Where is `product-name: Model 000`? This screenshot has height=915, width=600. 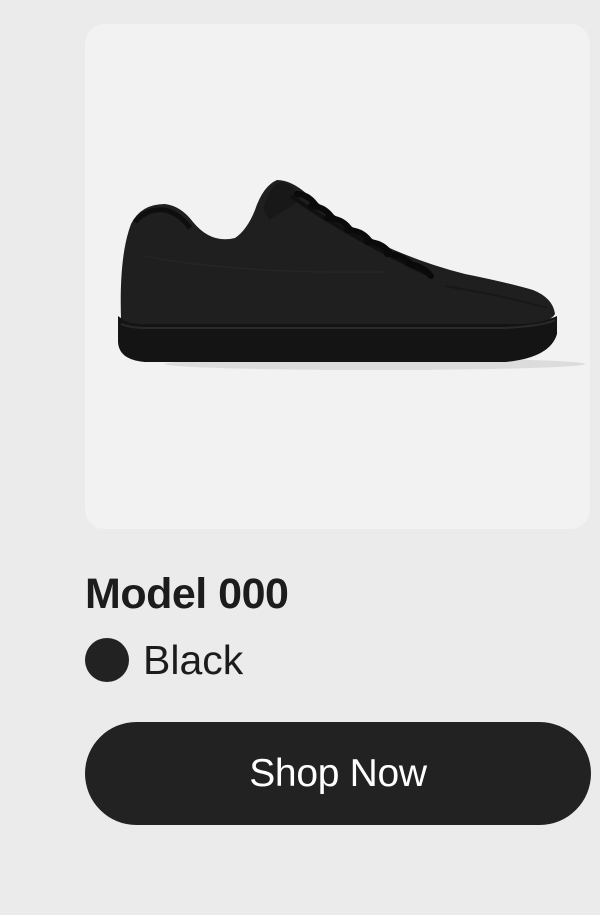 product-name: Model 000 is located at coordinates (187, 594).